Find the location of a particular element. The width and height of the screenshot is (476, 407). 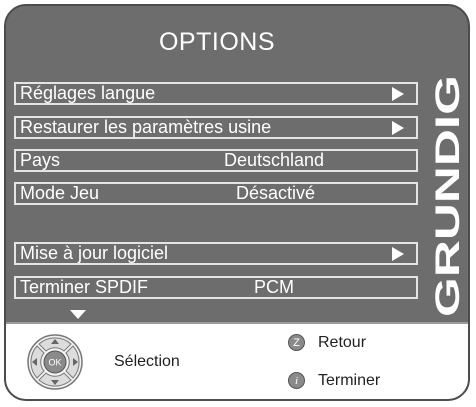

ok-label: OK is located at coordinates (54, 363).